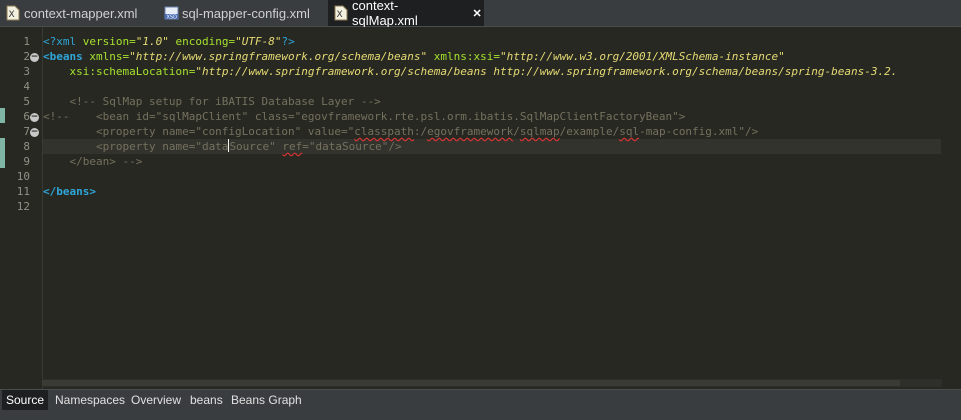 The width and height of the screenshot is (961, 420). Describe the element at coordinates (106, 56) in the screenshot. I see `attr-name: xmlns=` at that location.